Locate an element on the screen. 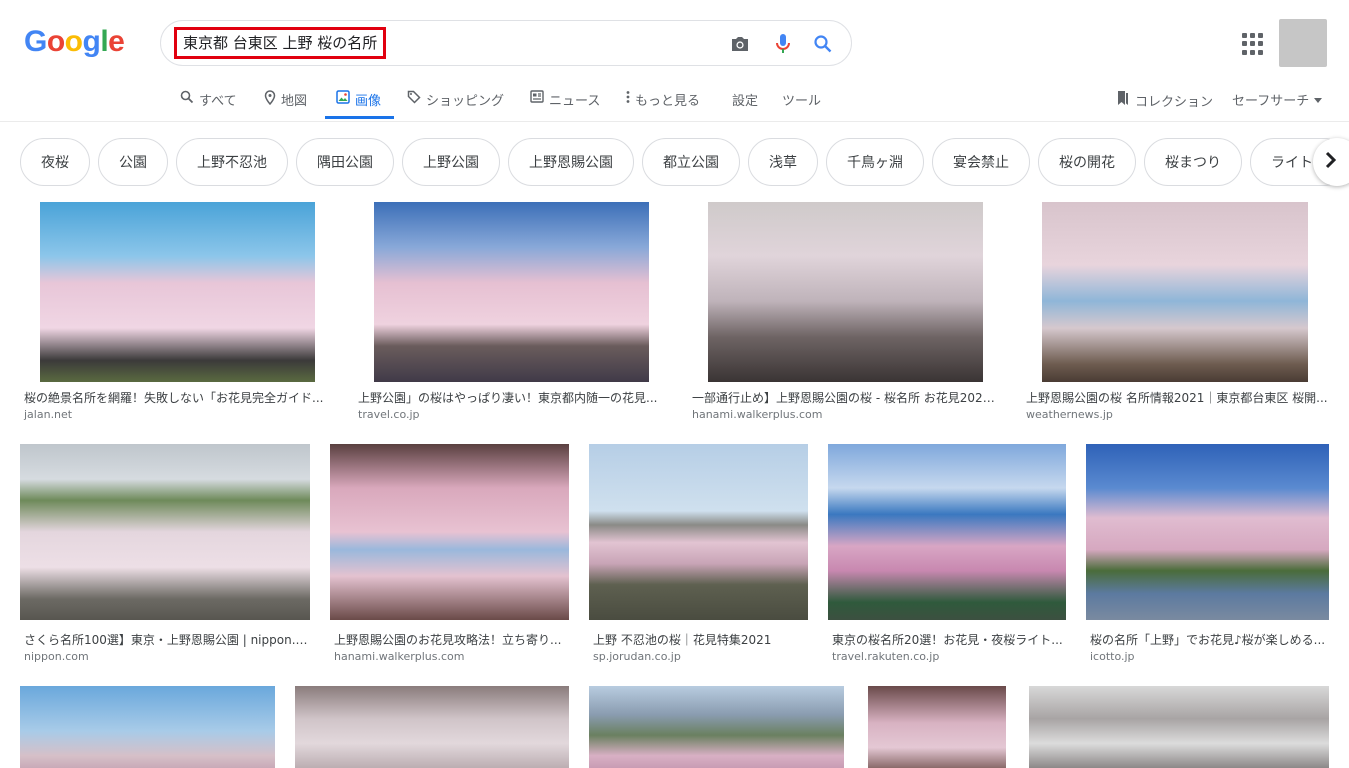 This screenshot has width=1349, height=768. tab-maps: 地図 is located at coordinates (285, 102).